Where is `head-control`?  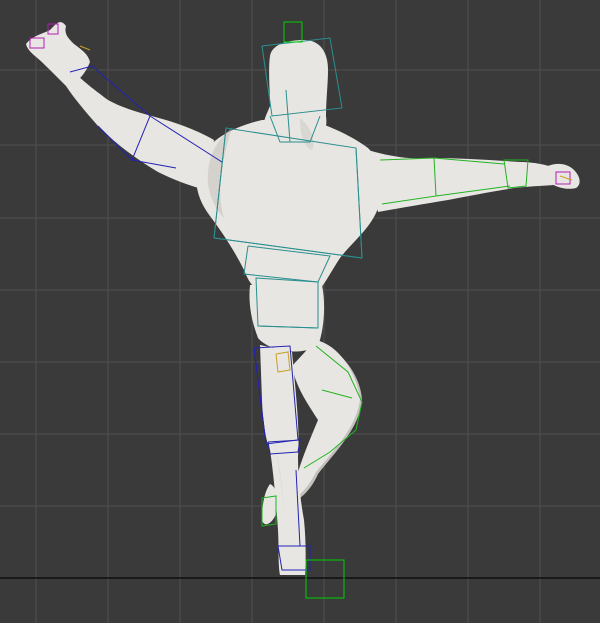
head-control is located at coordinates (293, 32).